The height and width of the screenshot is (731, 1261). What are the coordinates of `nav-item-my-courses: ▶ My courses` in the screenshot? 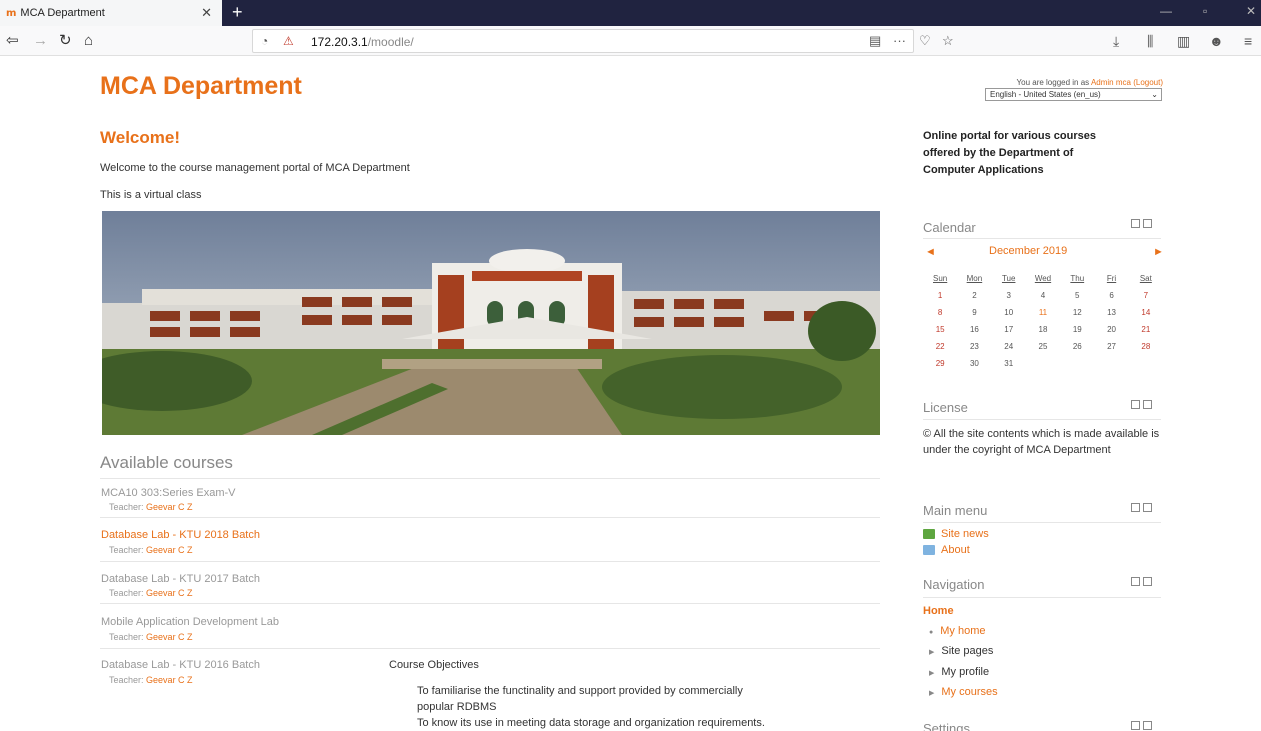 It's located at (963, 692).